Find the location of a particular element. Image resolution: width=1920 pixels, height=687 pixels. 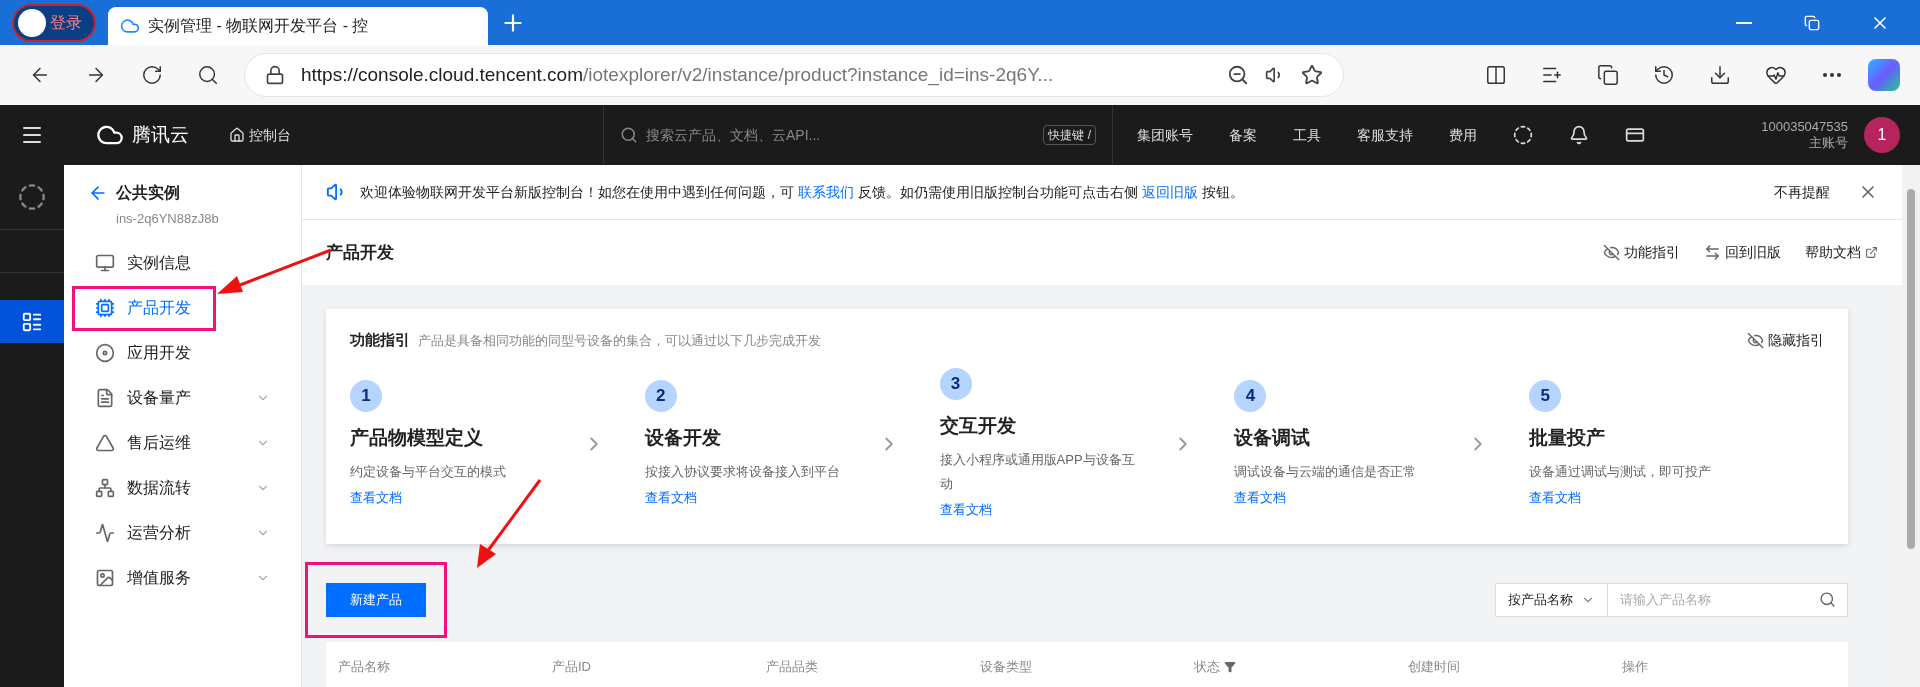

column-header: 状态 is located at coordinates (1215, 666).